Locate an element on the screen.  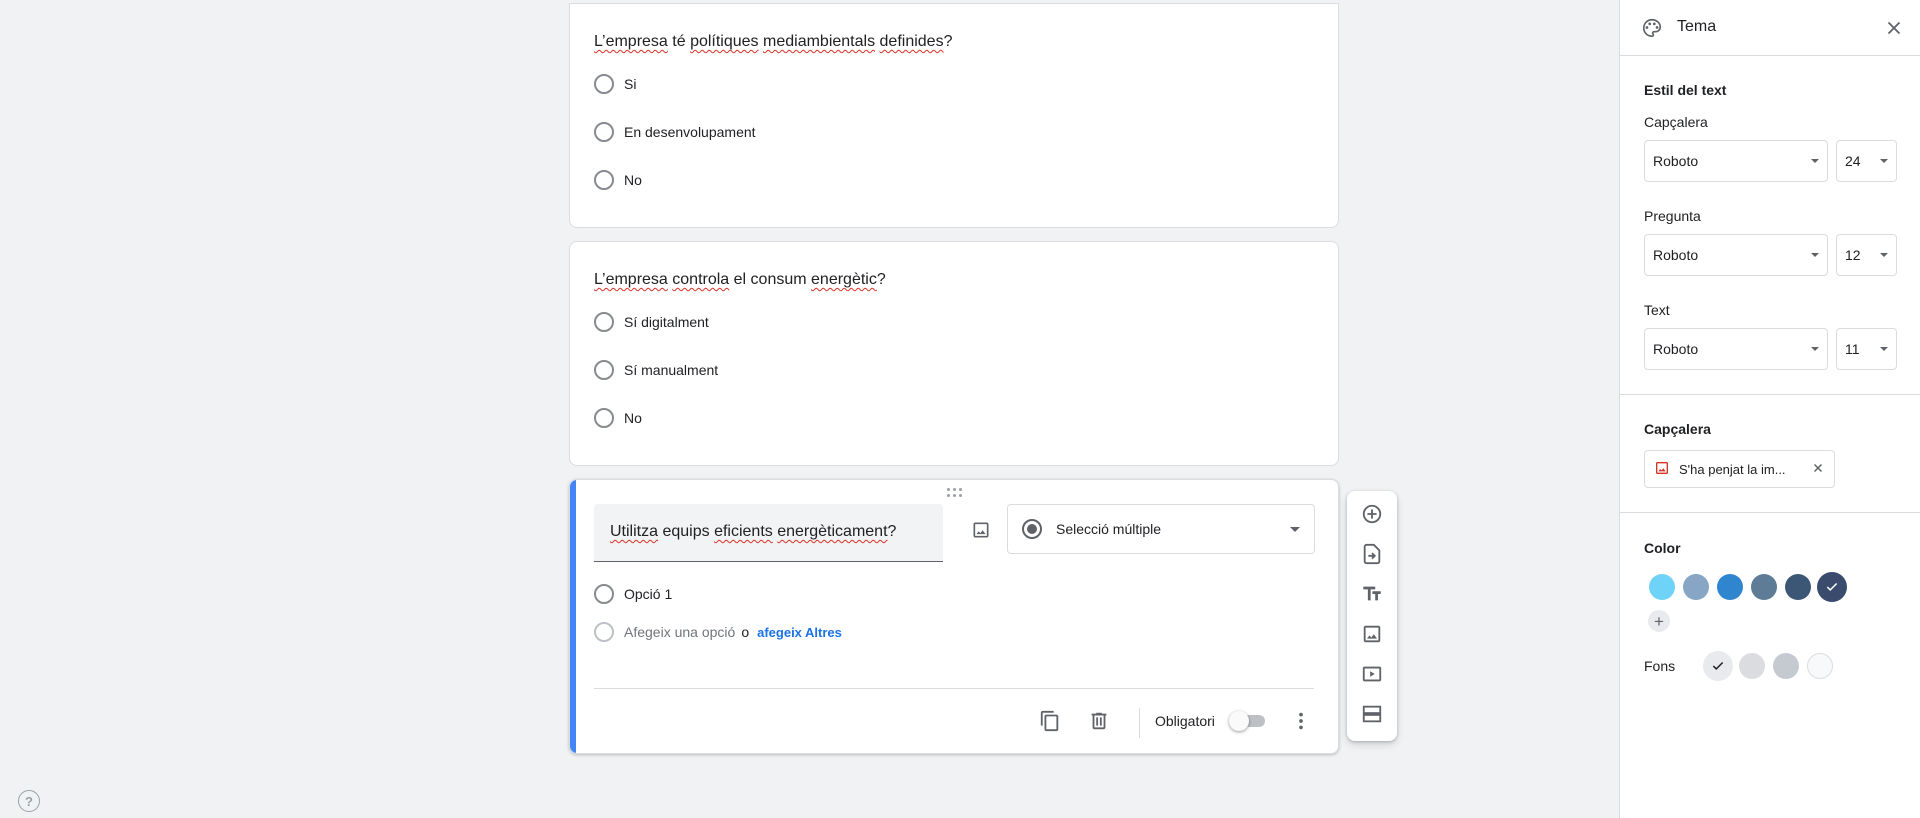
image-icon is located at coordinates (1662, 469).